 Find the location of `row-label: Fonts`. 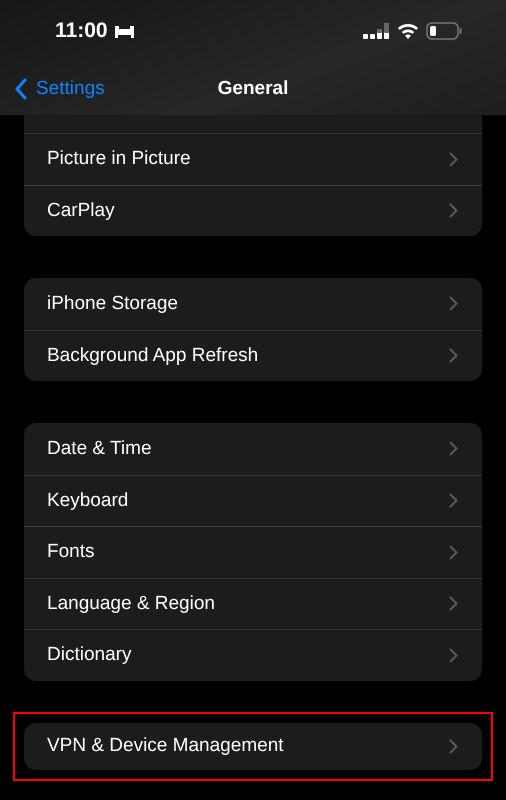

row-label: Fonts is located at coordinates (71, 552).